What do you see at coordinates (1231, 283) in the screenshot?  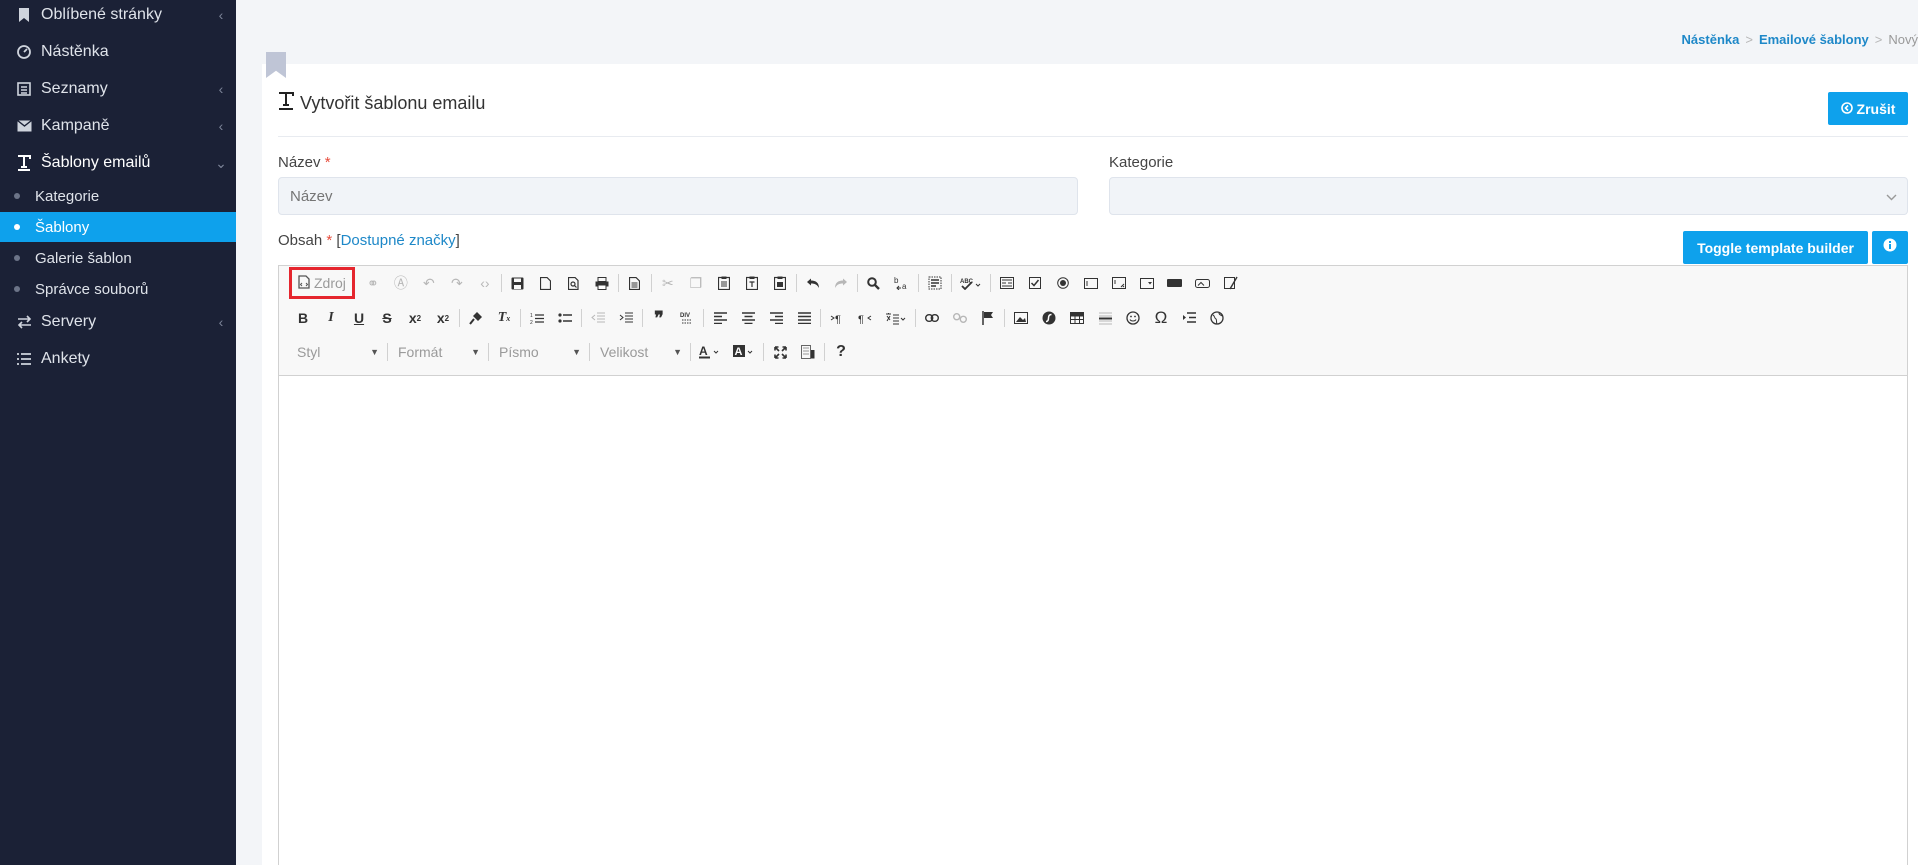 I see `hidden-field-icon` at bounding box center [1231, 283].